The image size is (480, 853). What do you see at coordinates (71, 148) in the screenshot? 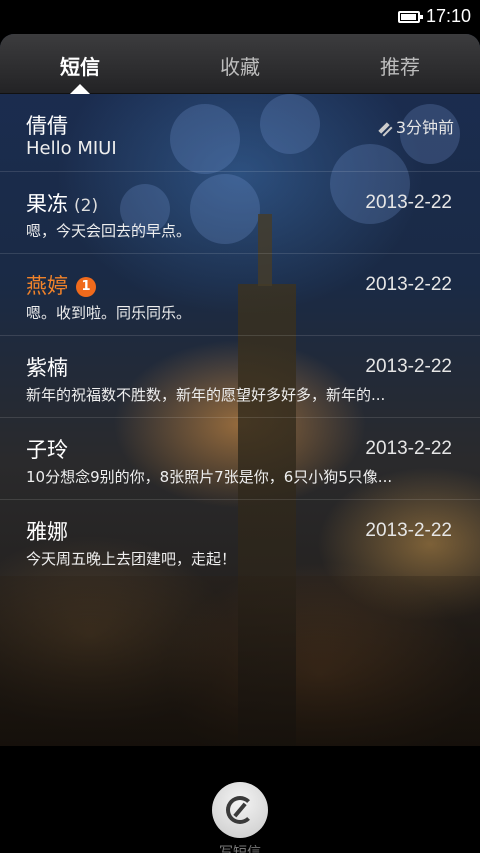
I see `message-preview: Hello MIUI` at bounding box center [71, 148].